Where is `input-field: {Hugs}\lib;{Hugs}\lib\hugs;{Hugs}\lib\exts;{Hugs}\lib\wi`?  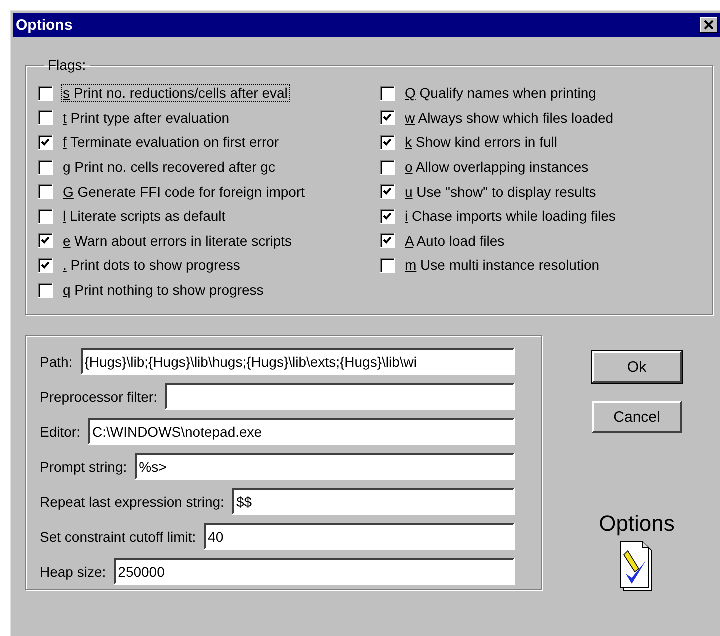
input-field: {Hugs}\lib;{Hugs}\lib\hugs;{Hugs}\lib\exts;{Hugs}\lib\wi is located at coordinates (297, 361).